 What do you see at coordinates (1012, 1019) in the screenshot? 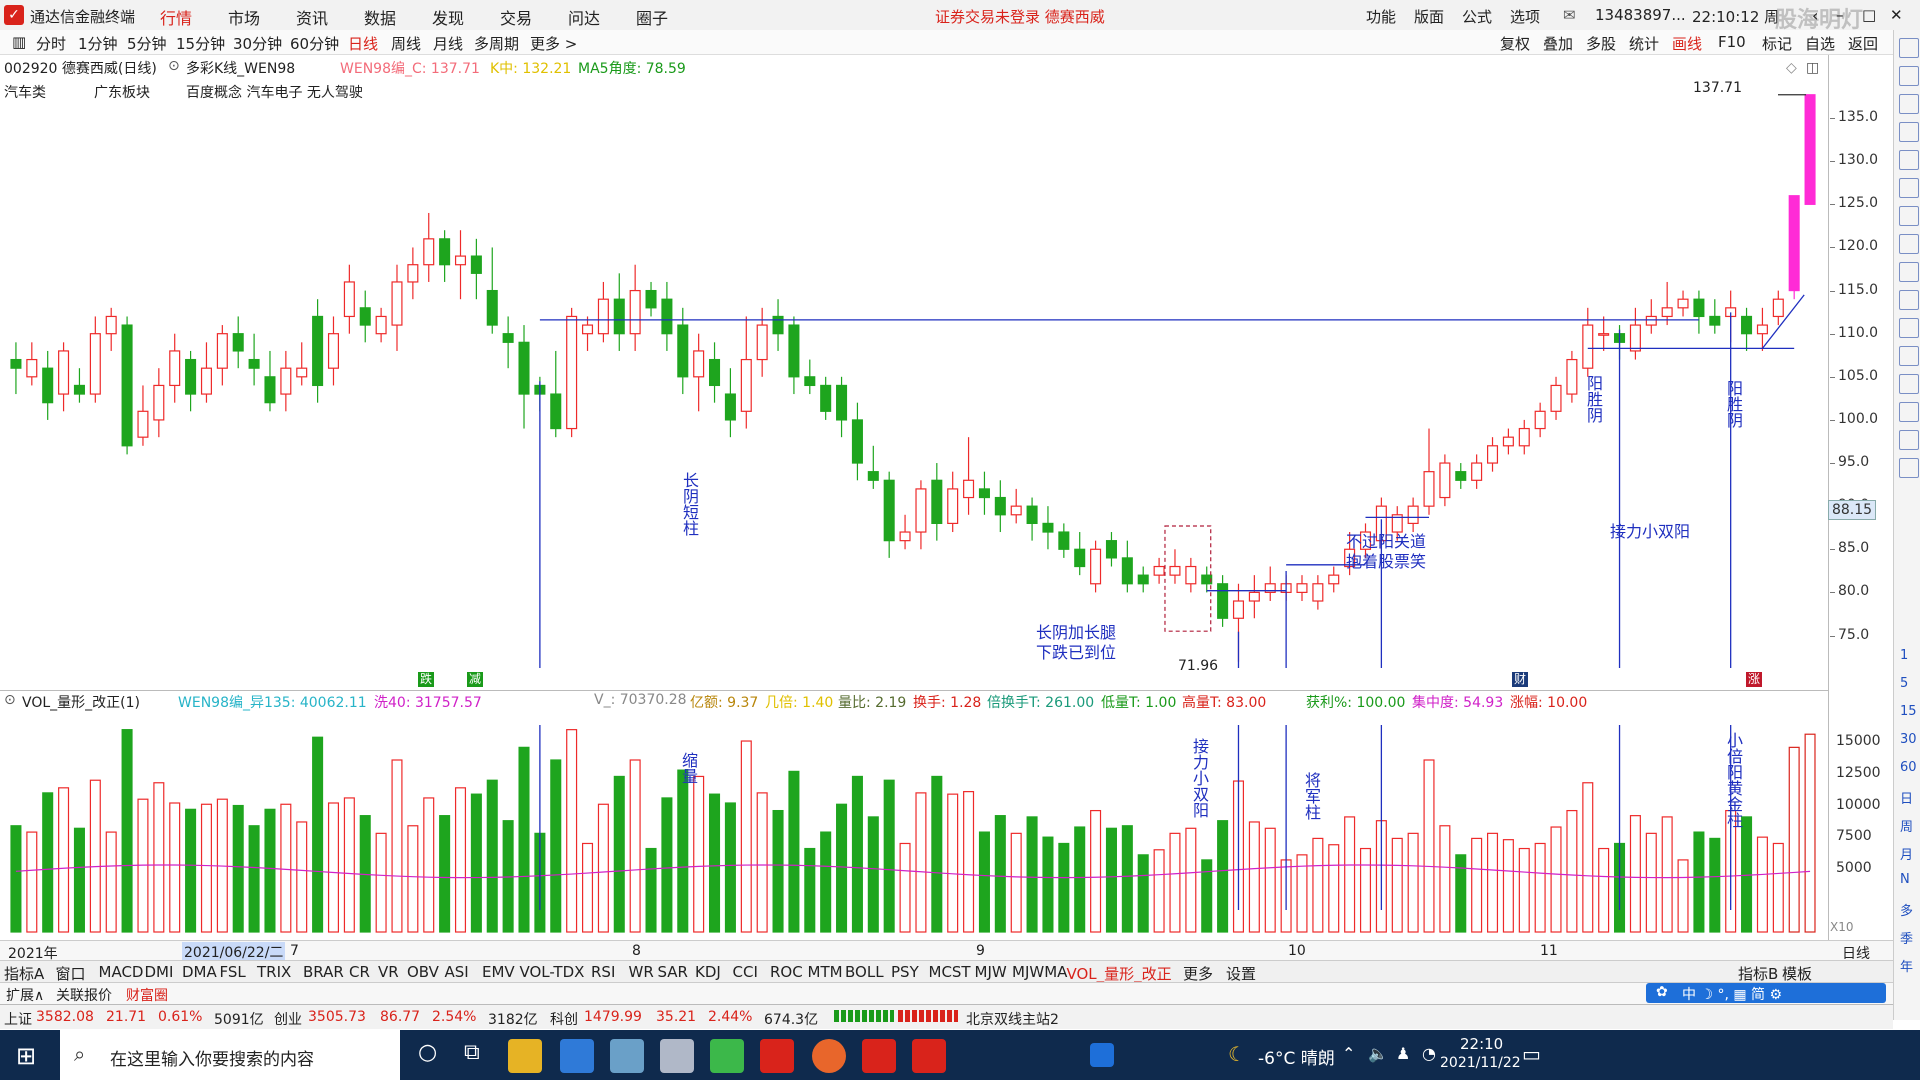
I see `server-name: 北京双线主站2` at bounding box center [1012, 1019].